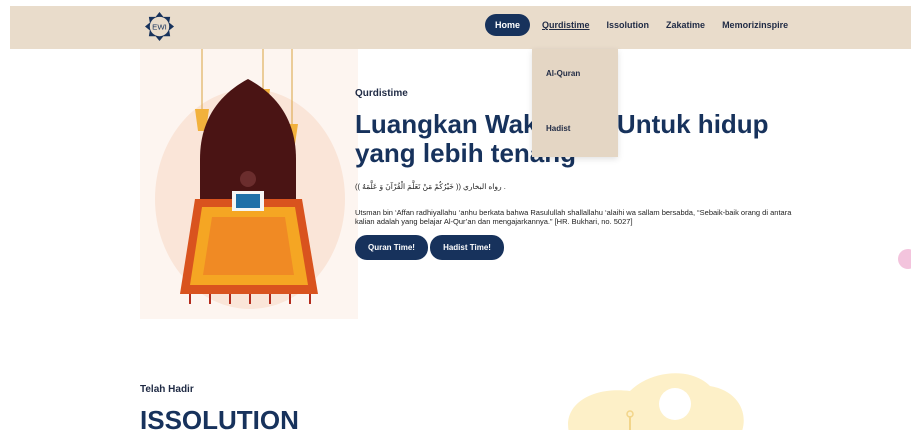 This screenshot has width=911, height=430. I want to click on section-title: ISSOLUTION, so click(219, 417).